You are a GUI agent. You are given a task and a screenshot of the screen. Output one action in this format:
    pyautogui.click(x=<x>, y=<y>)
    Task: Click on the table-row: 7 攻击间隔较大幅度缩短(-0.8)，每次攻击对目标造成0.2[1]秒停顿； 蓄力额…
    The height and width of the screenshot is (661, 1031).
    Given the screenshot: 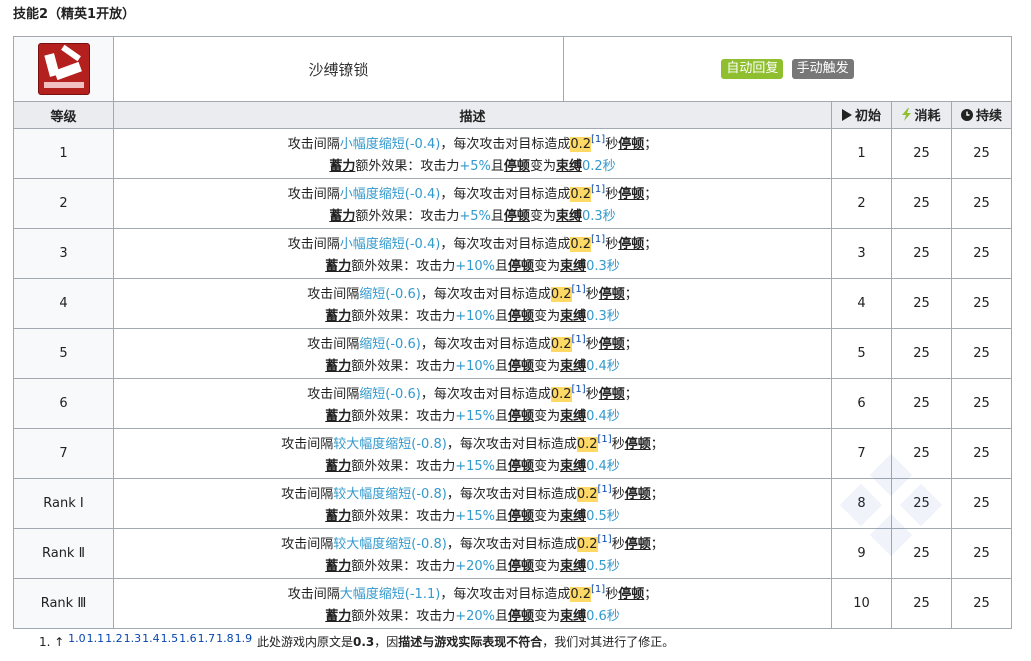 What is the action you would take?
    pyautogui.click(x=512, y=453)
    